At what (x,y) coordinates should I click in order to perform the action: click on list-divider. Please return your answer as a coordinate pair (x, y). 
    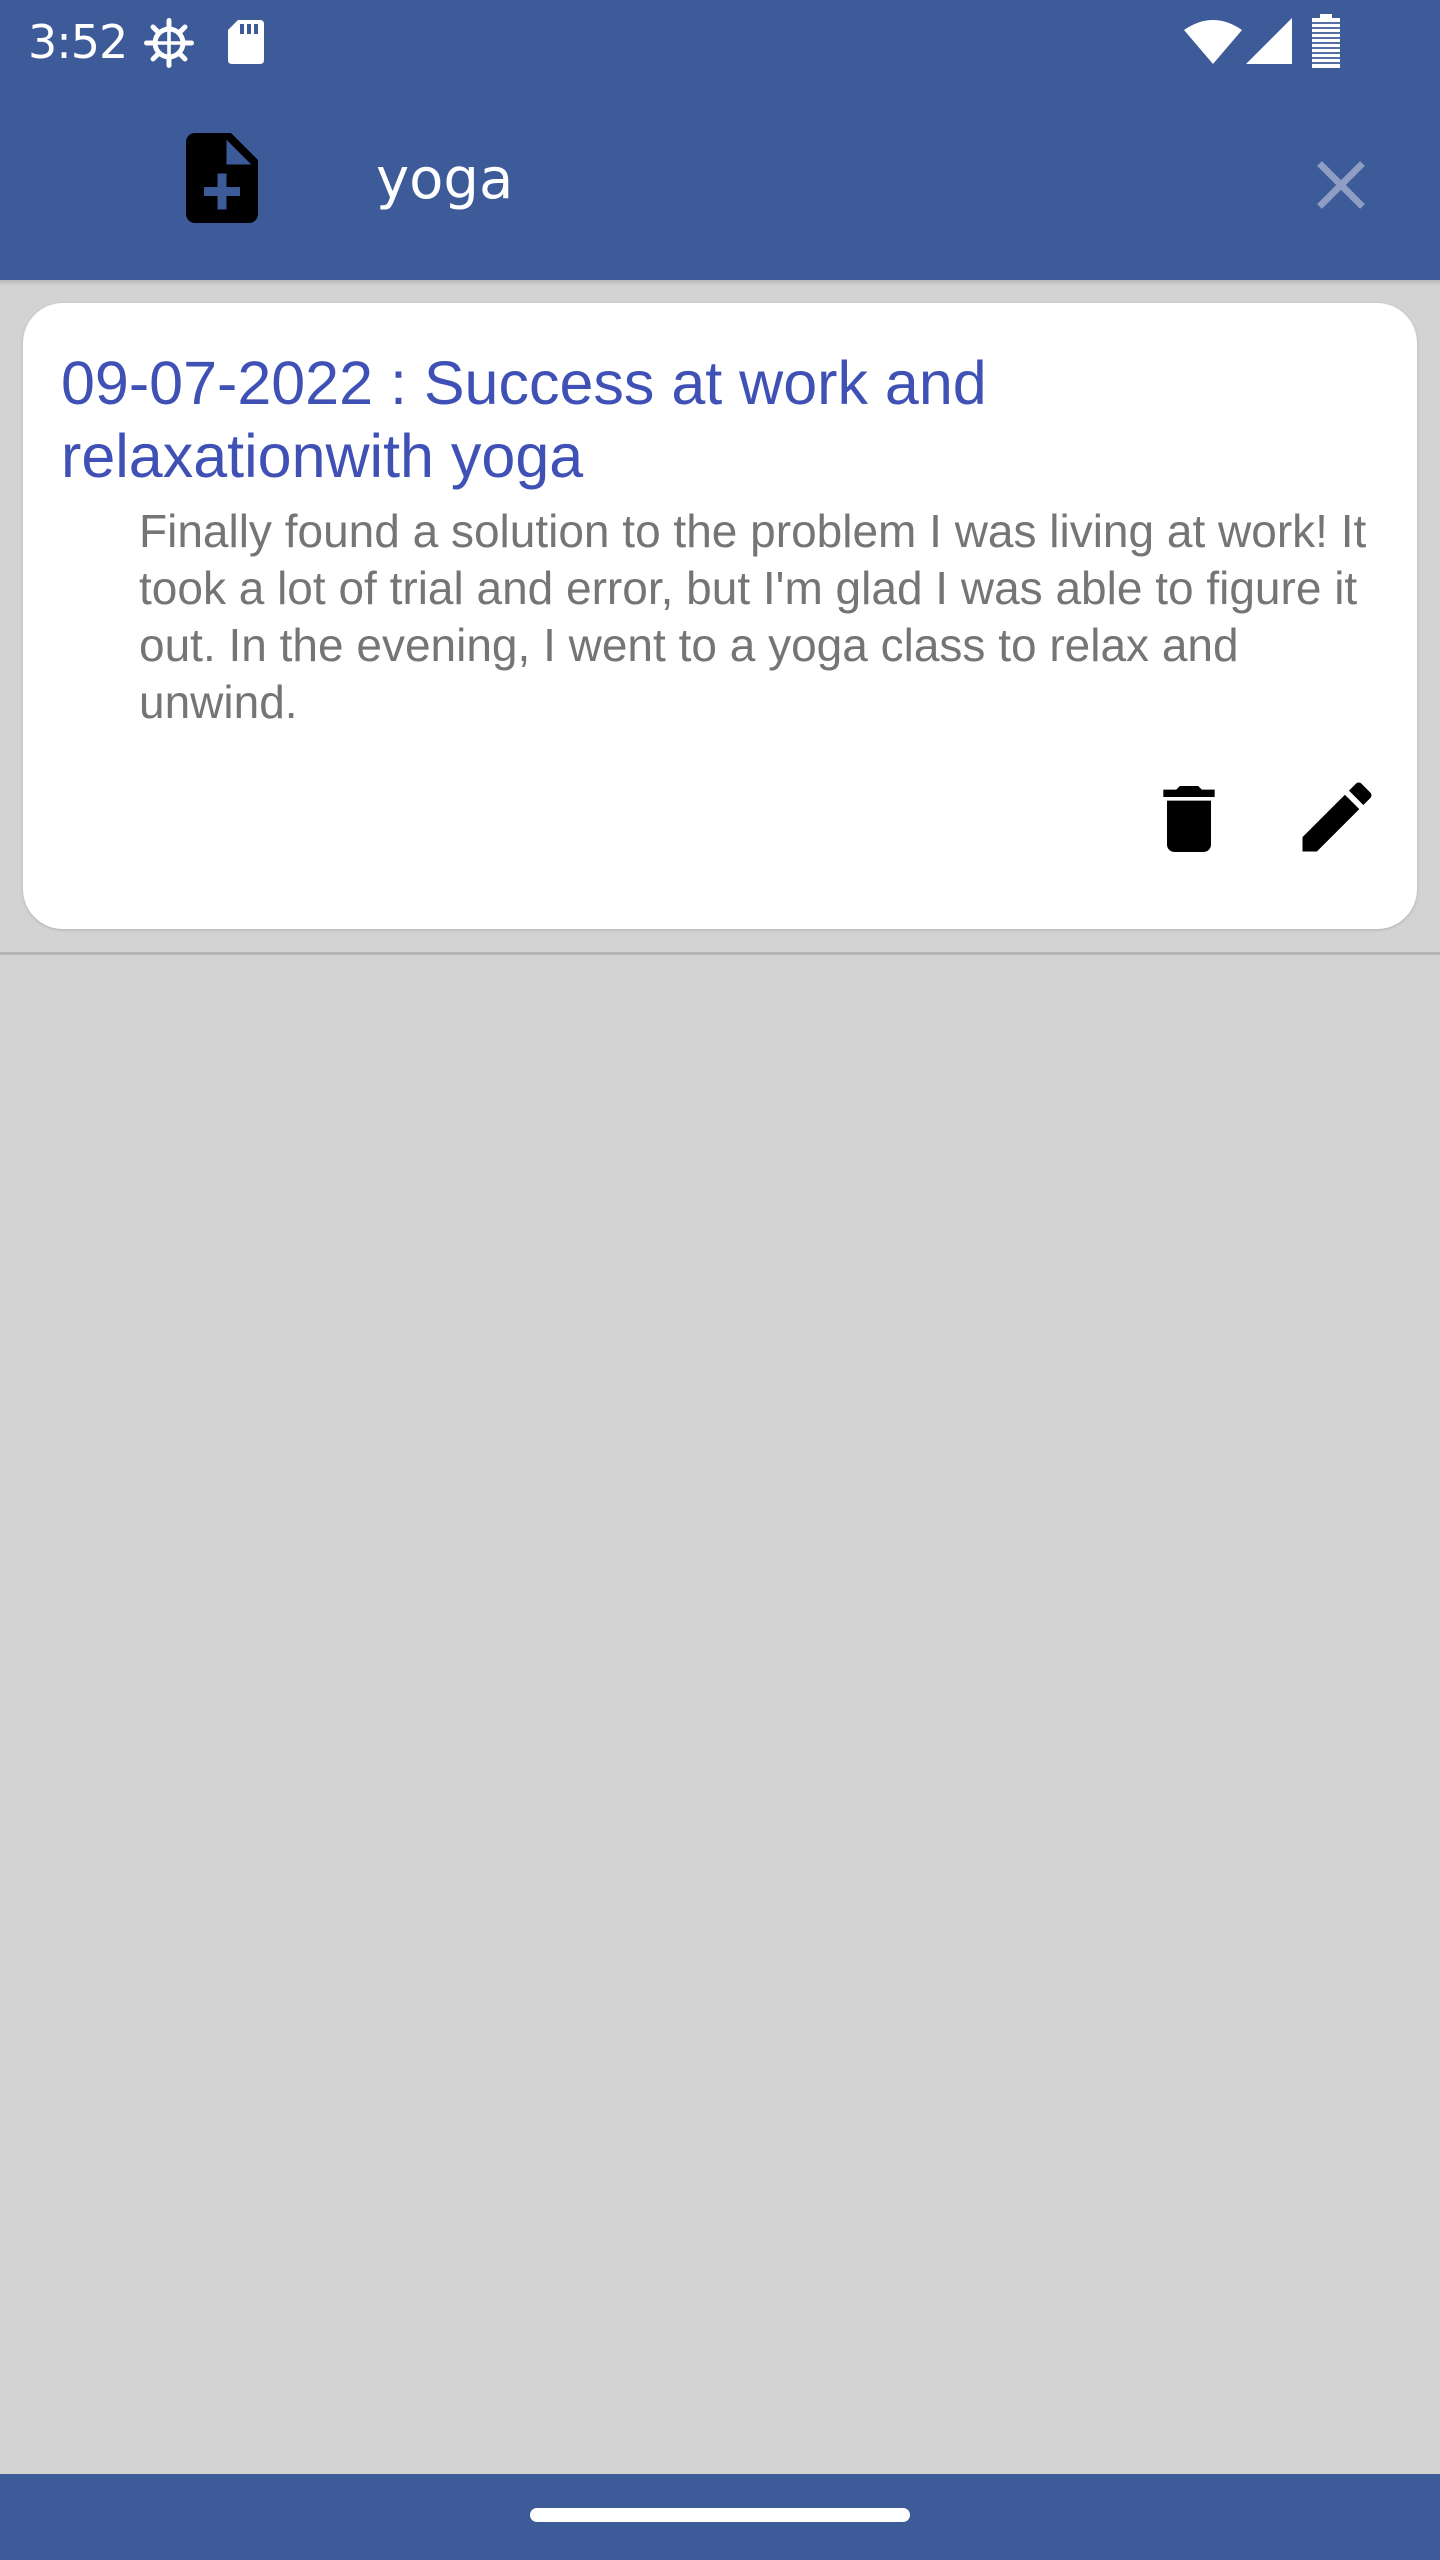
    Looking at the image, I should click on (720, 953).